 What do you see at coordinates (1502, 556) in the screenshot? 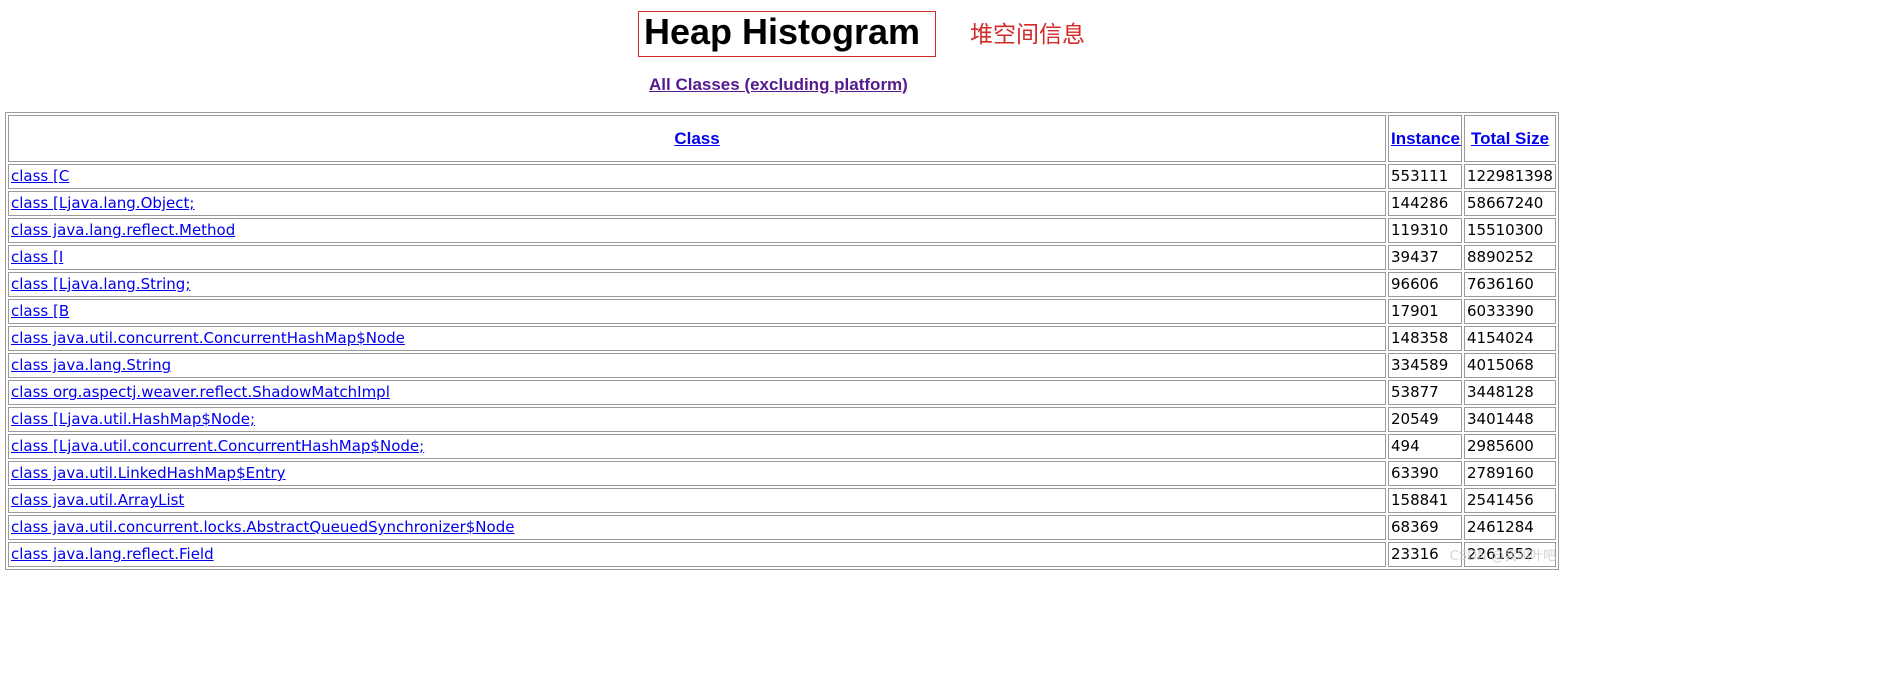
I see `watermark: CSDN @我叫叶吧` at bounding box center [1502, 556].